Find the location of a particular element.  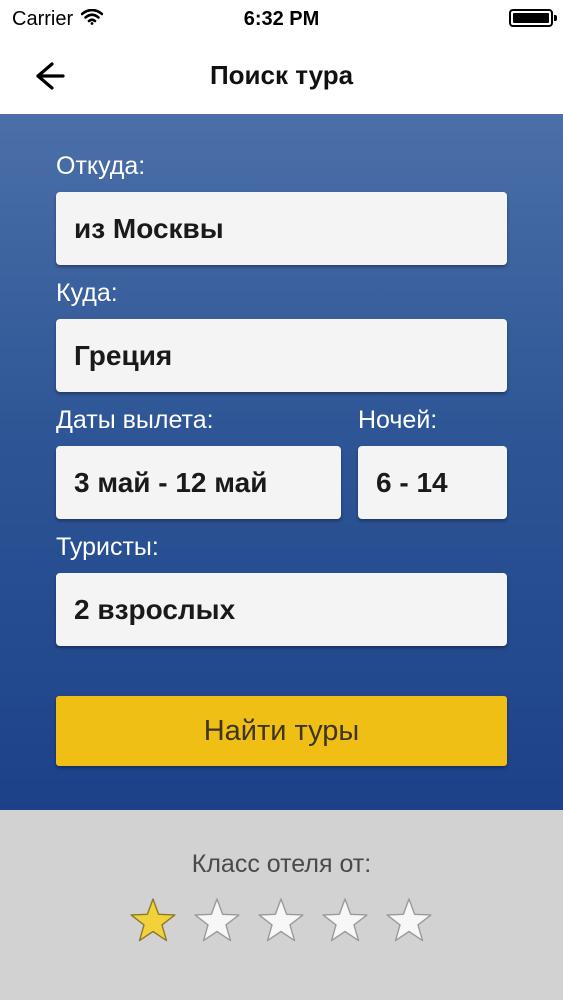

from-field: из Москвы is located at coordinates (281, 228).